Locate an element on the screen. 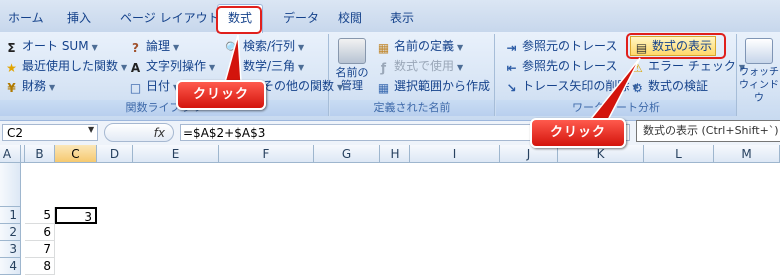  callout-pointer-tab is located at coordinates (233, 58).